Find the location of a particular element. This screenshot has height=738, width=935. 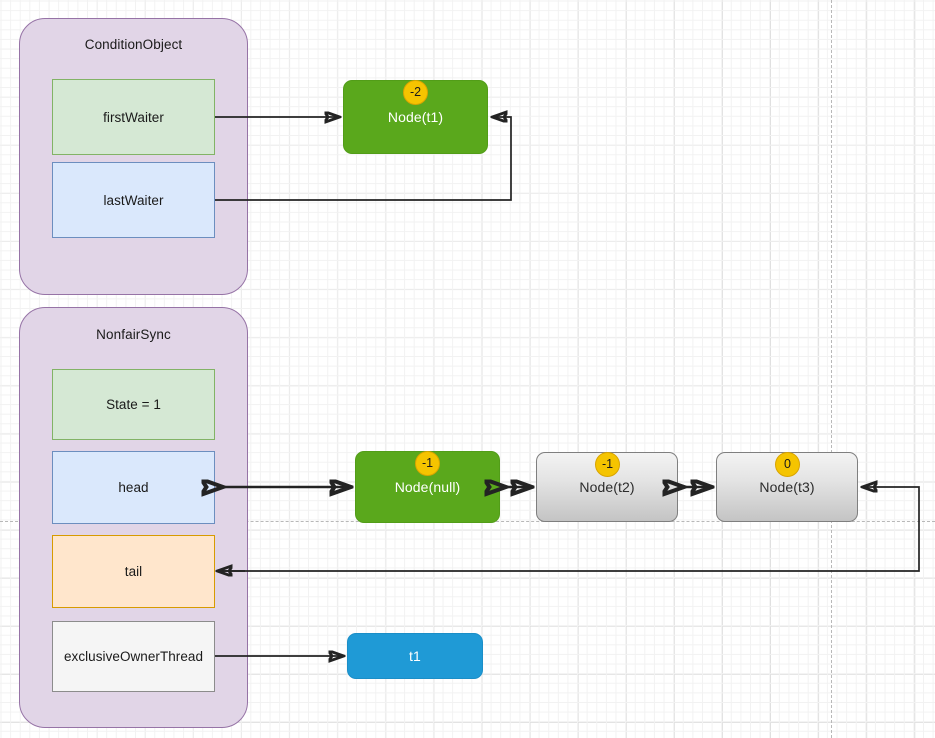

field-last-waiter: lastWaiter is located at coordinates (133, 200).